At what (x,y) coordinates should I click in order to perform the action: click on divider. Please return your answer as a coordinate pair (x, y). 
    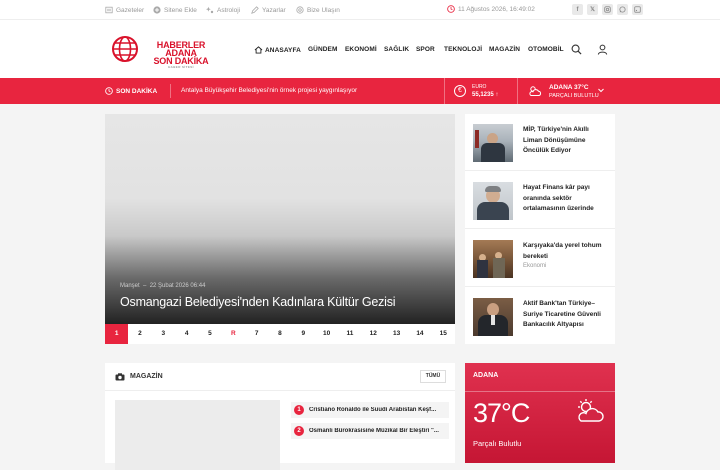
    Looking at the image, I should click on (540, 391).